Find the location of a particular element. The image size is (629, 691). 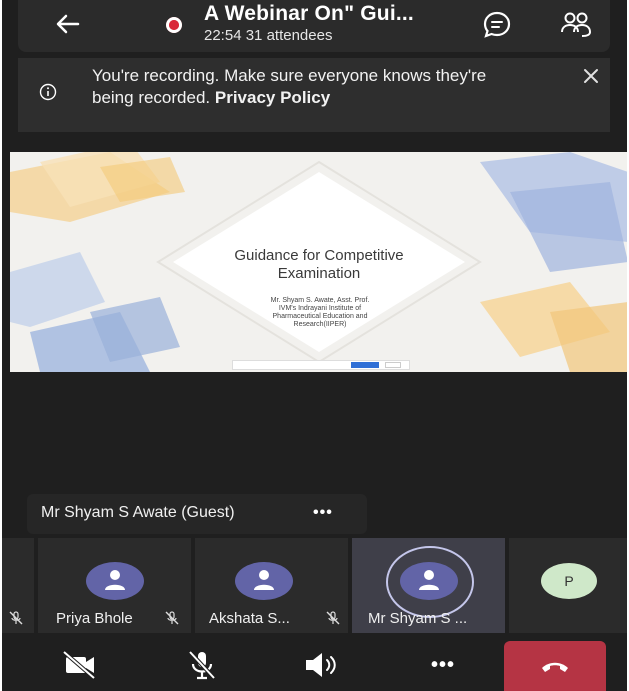

meeting-header: A Webinar On" Gui... 22:54 31 attendees is located at coordinates (314, 26).